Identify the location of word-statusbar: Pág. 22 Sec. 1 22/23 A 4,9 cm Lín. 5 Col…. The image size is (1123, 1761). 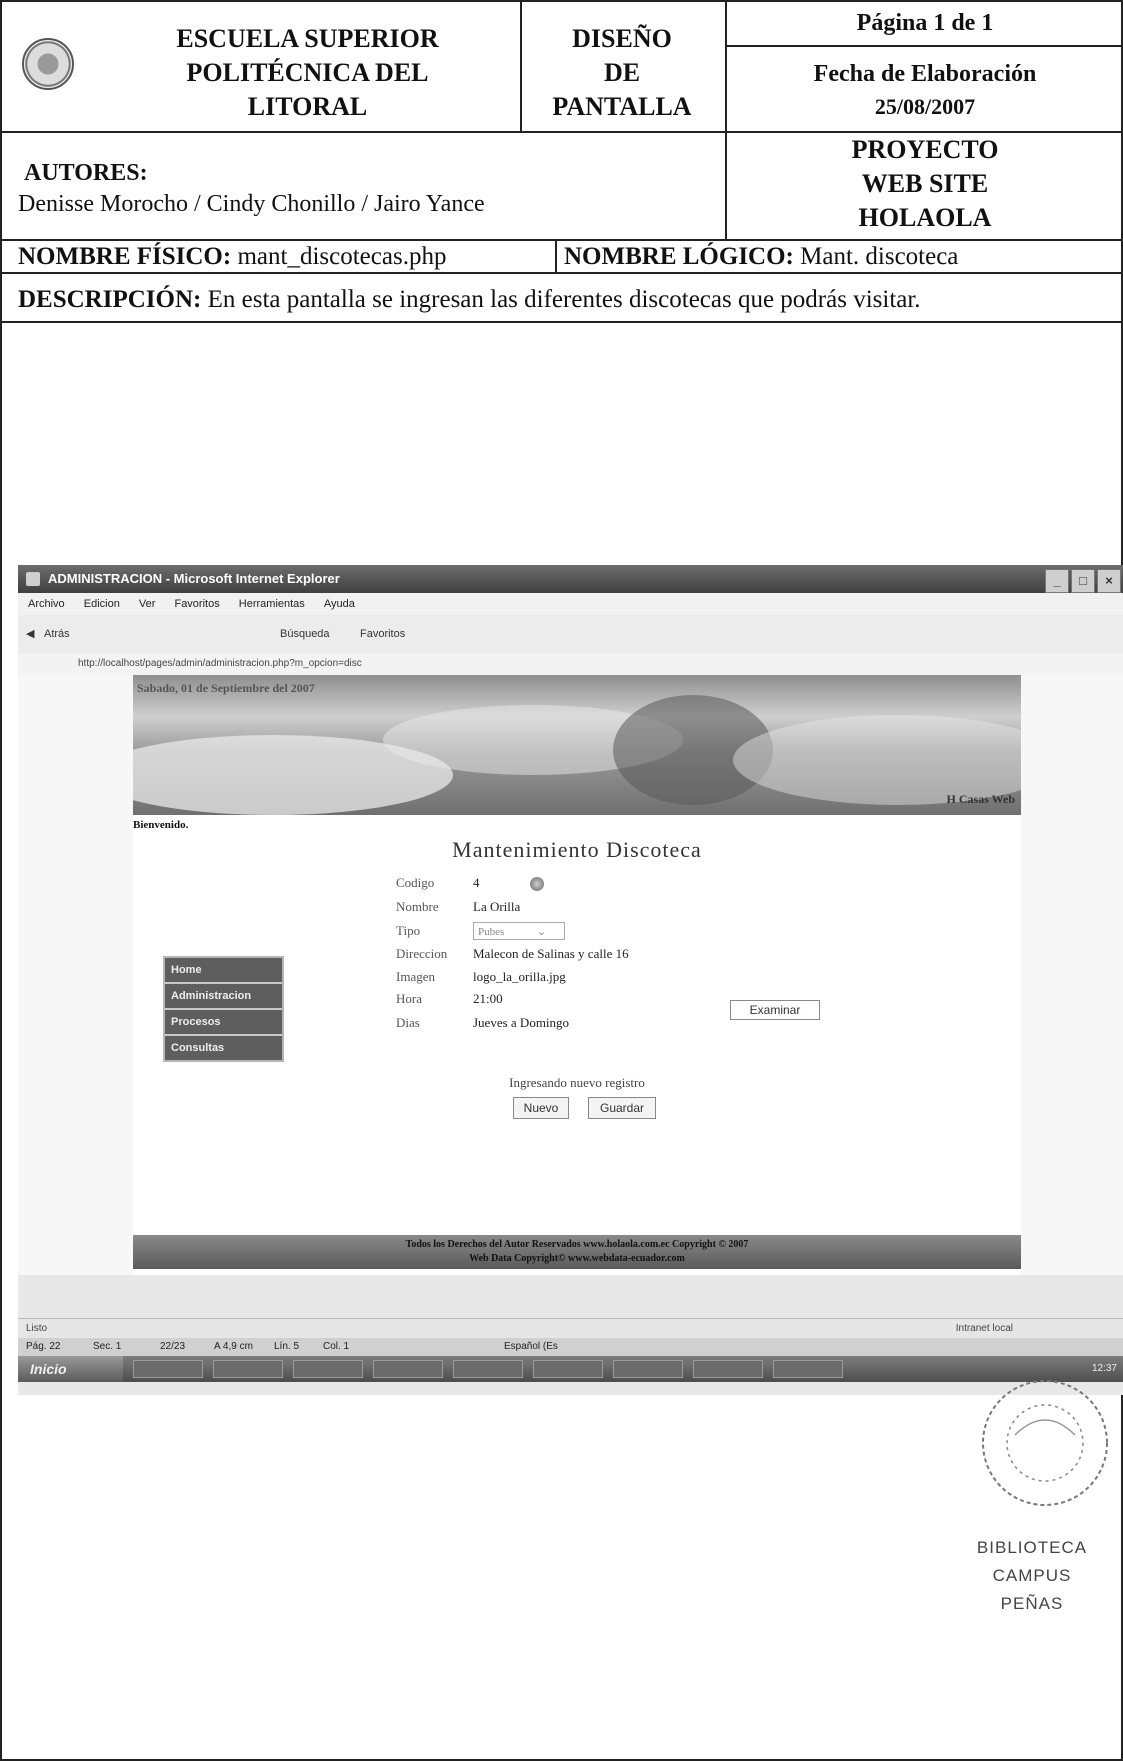
(570, 1347).